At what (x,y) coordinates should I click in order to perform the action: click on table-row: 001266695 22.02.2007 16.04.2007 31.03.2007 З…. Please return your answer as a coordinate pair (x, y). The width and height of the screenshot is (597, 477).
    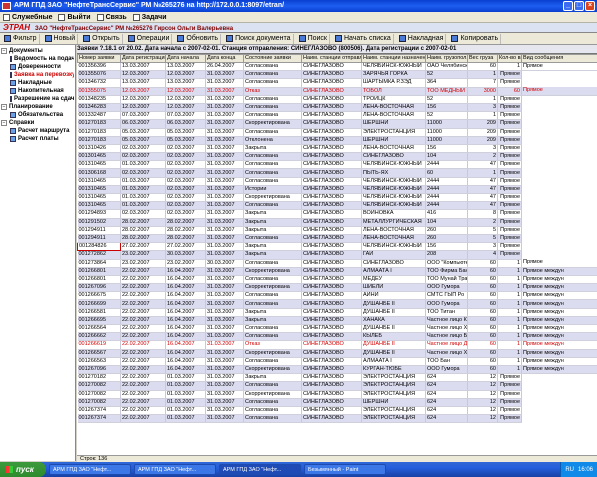
    Looking at the image, I should click on (337, 321).